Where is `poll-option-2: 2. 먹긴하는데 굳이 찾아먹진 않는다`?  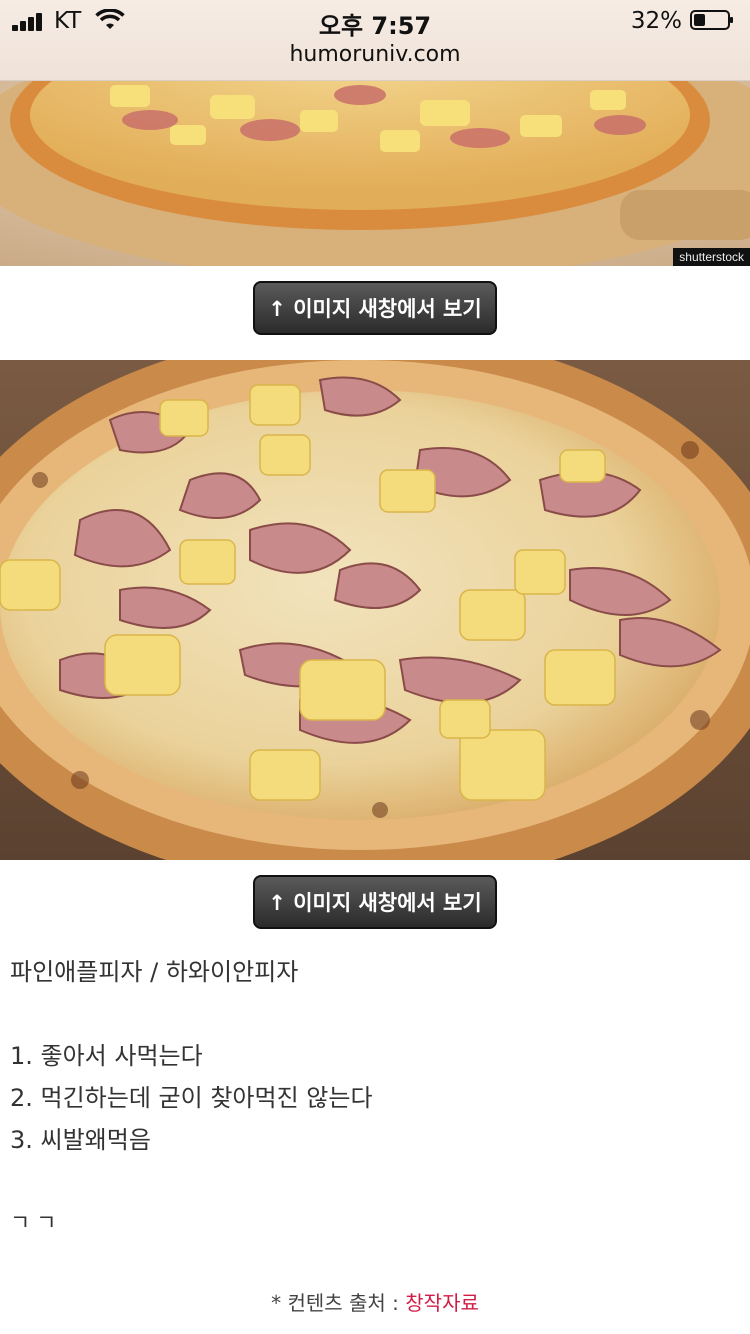 poll-option-2: 2. 먹긴하는데 굳이 찾아먹진 않는다 is located at coordinates (191, 1098).